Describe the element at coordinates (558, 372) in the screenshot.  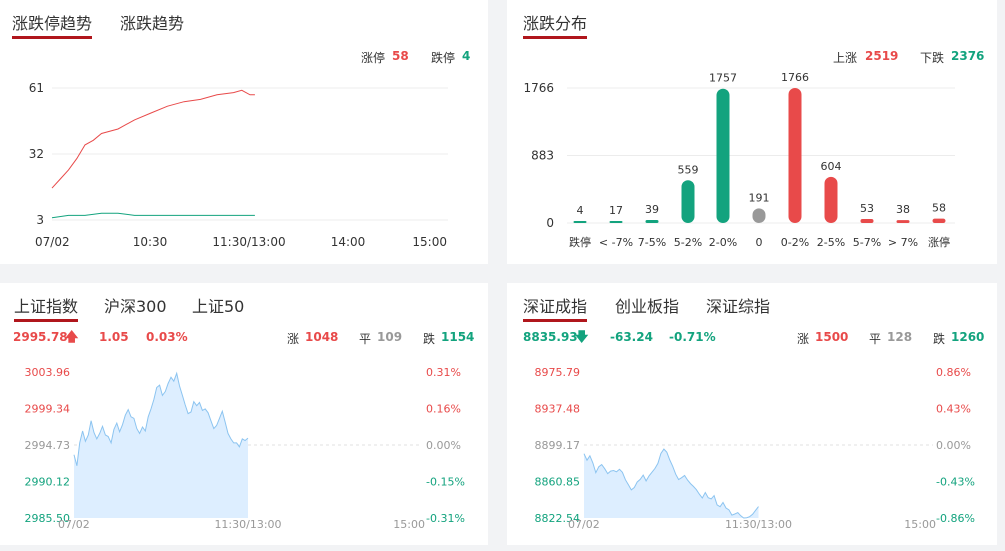
I see `y-tick-label: 8975.79` at that location.